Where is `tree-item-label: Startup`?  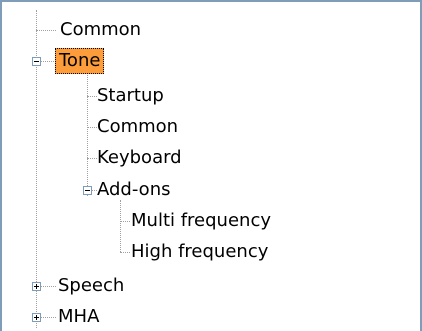 tree-item-label: Startup is located at coordinates (130, 95).